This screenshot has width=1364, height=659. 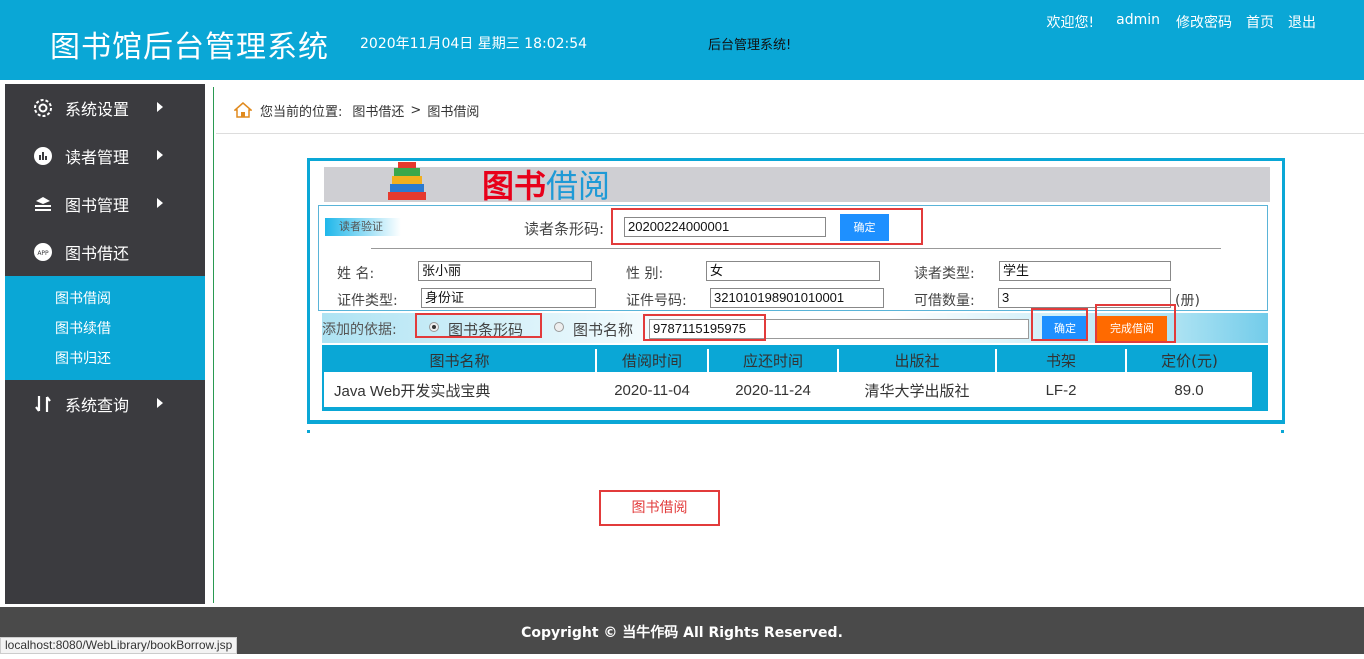 What do you see at coordinates (213, 345) in the screenshot?
I see `content-divider` at bounding box center [213, 345].